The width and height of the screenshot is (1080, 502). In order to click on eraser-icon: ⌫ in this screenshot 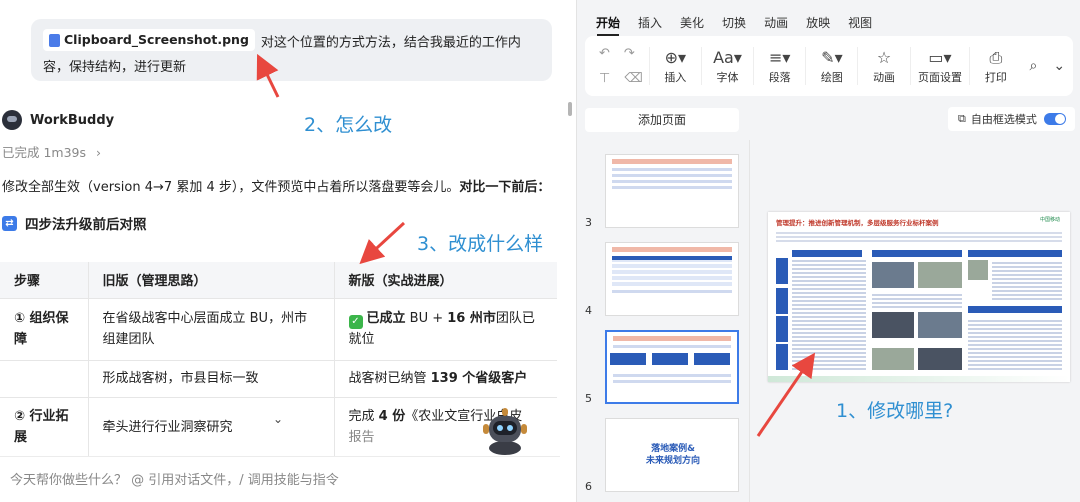, I will do `click(633, 78)`.